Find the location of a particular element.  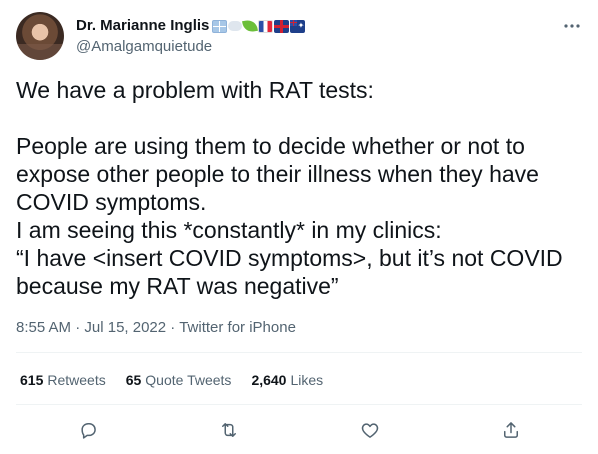

france-flag-icon is located at coordinates (266, 26).